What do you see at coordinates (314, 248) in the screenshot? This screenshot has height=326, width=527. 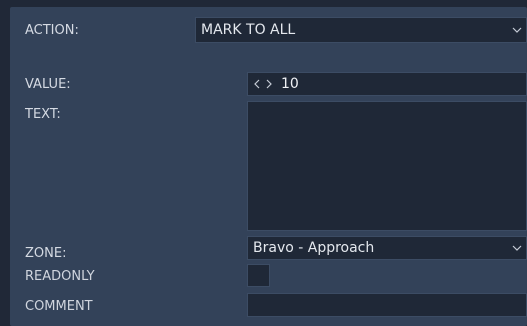 I see `zone-dropdown-value: Bravo - Approach` at bounding box center [314, 248].